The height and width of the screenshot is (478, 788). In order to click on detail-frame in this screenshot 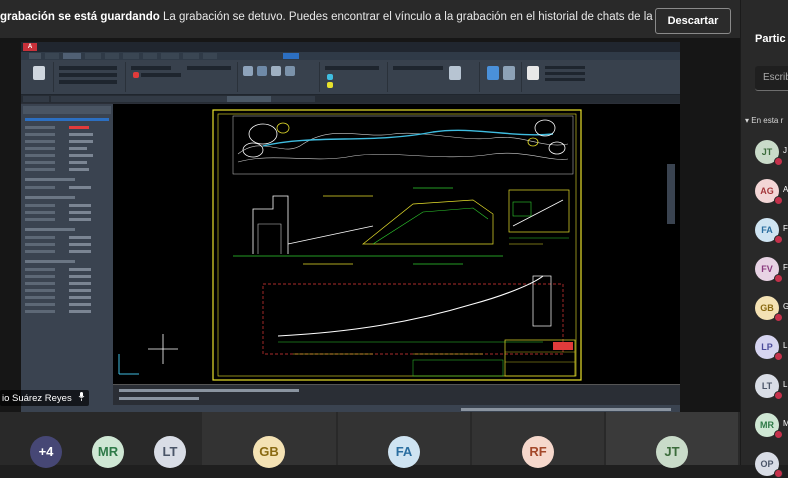, I will do `click(539, 211)`.